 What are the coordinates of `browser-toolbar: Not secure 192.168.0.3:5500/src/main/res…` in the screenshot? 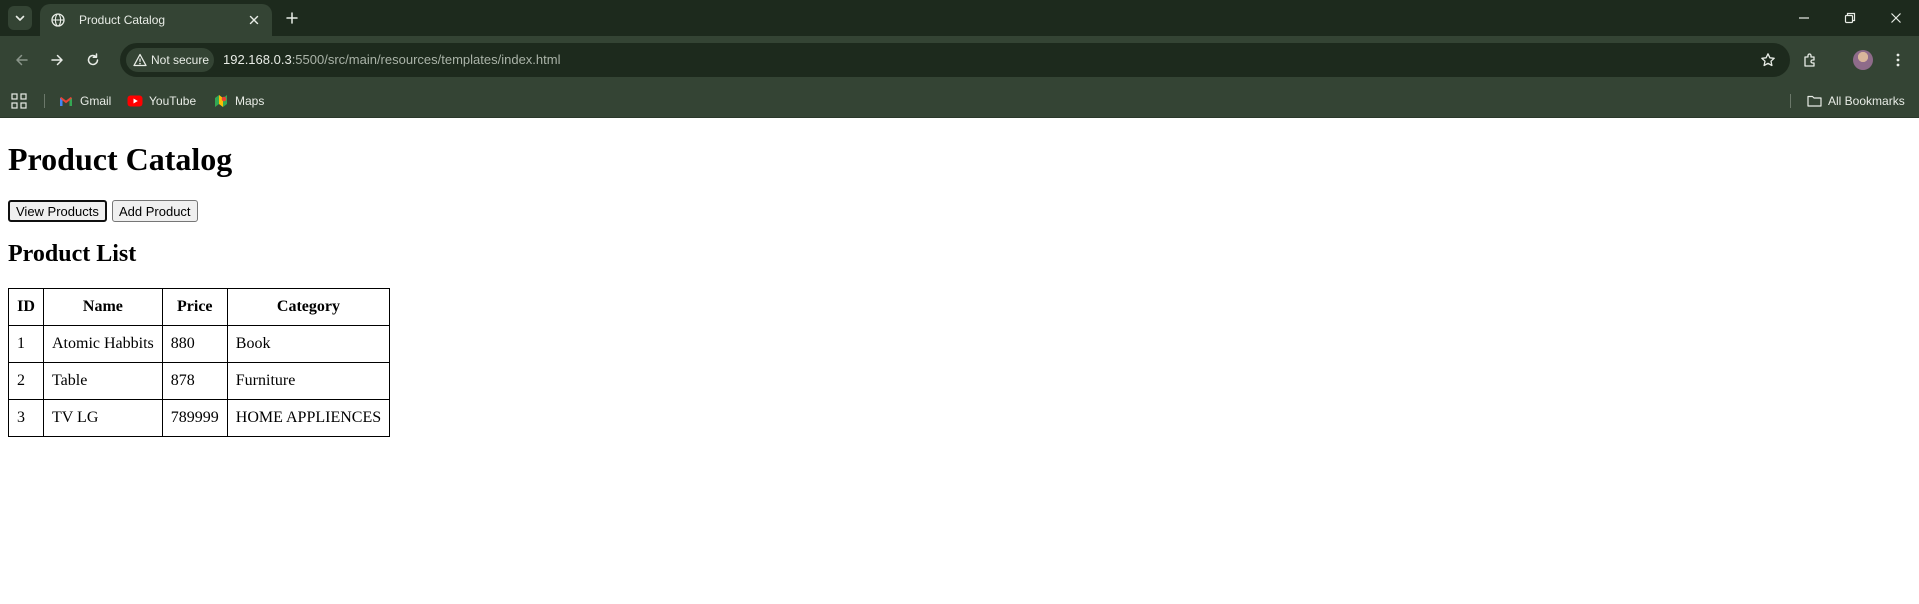 It's located at (959, 60).